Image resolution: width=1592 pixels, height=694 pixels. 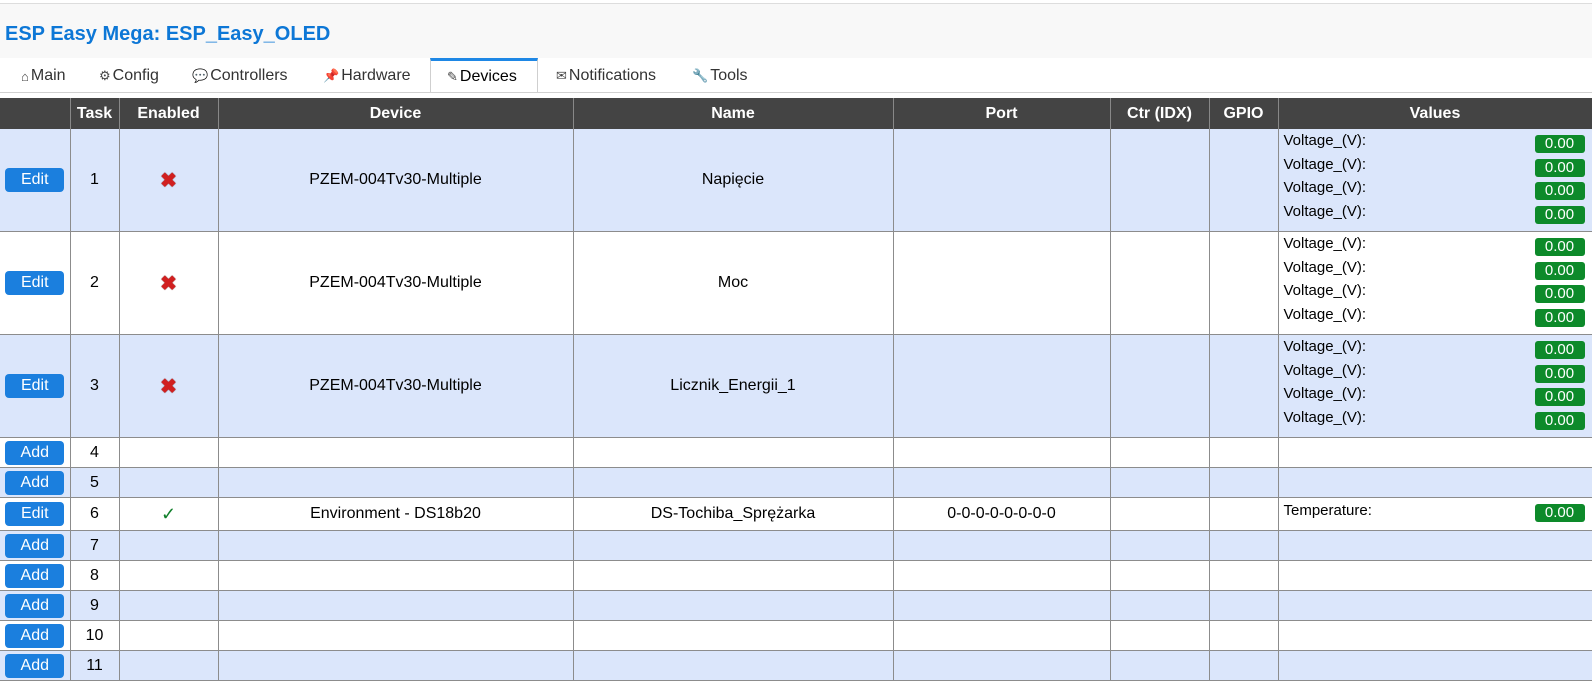 What do you see at coordinates (95, 665) in the screenshot?
I see `task-number: 11` at bounding box center [95, 665].